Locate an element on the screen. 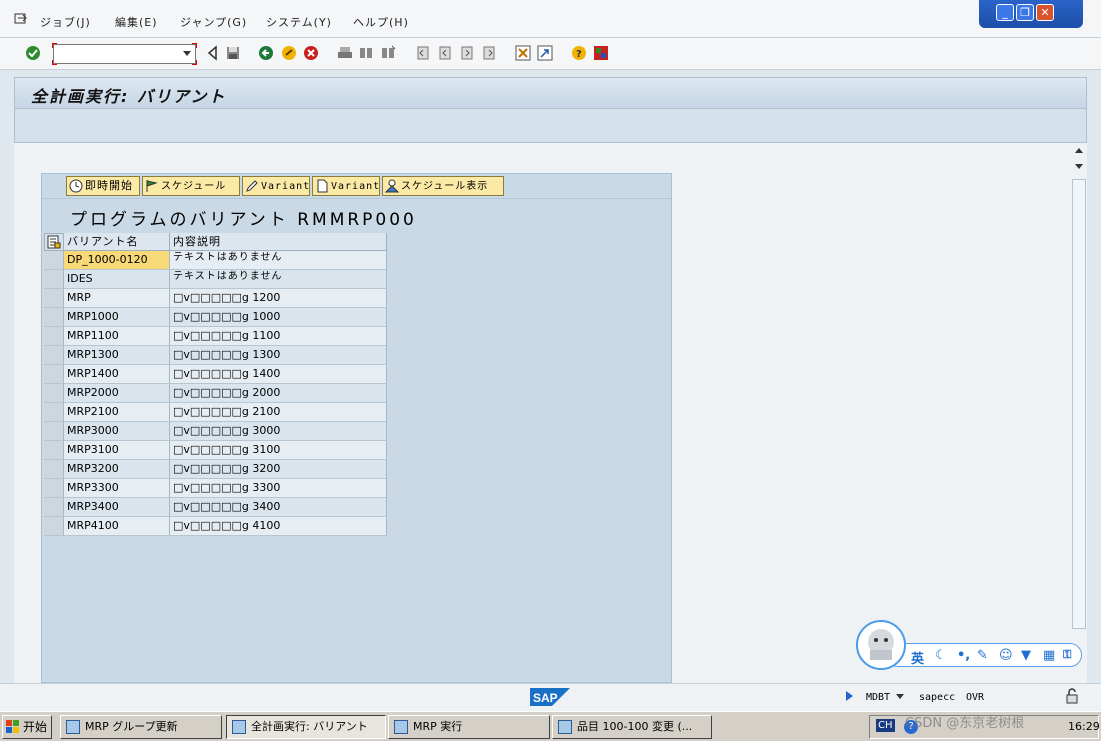 This screenshot has height=741, width=1101. menu-job: ジョブ(J) is located at coordinates (65, 22).